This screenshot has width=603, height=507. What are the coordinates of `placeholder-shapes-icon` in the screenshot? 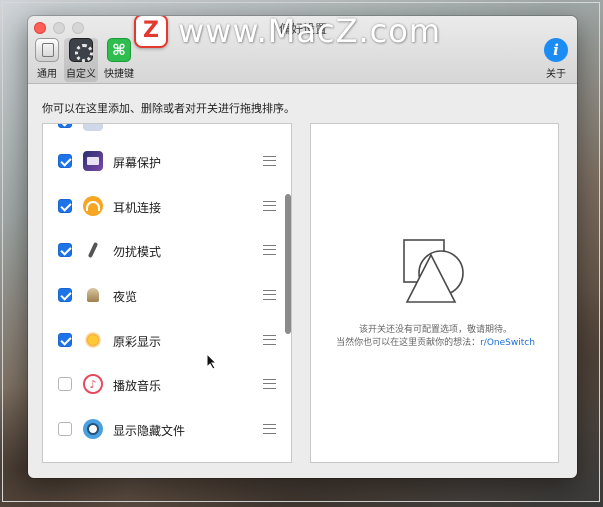 It's located at (433, 271).